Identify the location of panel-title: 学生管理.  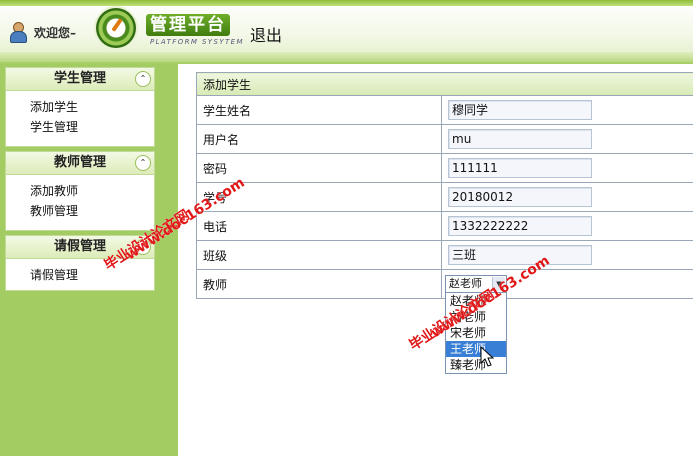
(79, 78).